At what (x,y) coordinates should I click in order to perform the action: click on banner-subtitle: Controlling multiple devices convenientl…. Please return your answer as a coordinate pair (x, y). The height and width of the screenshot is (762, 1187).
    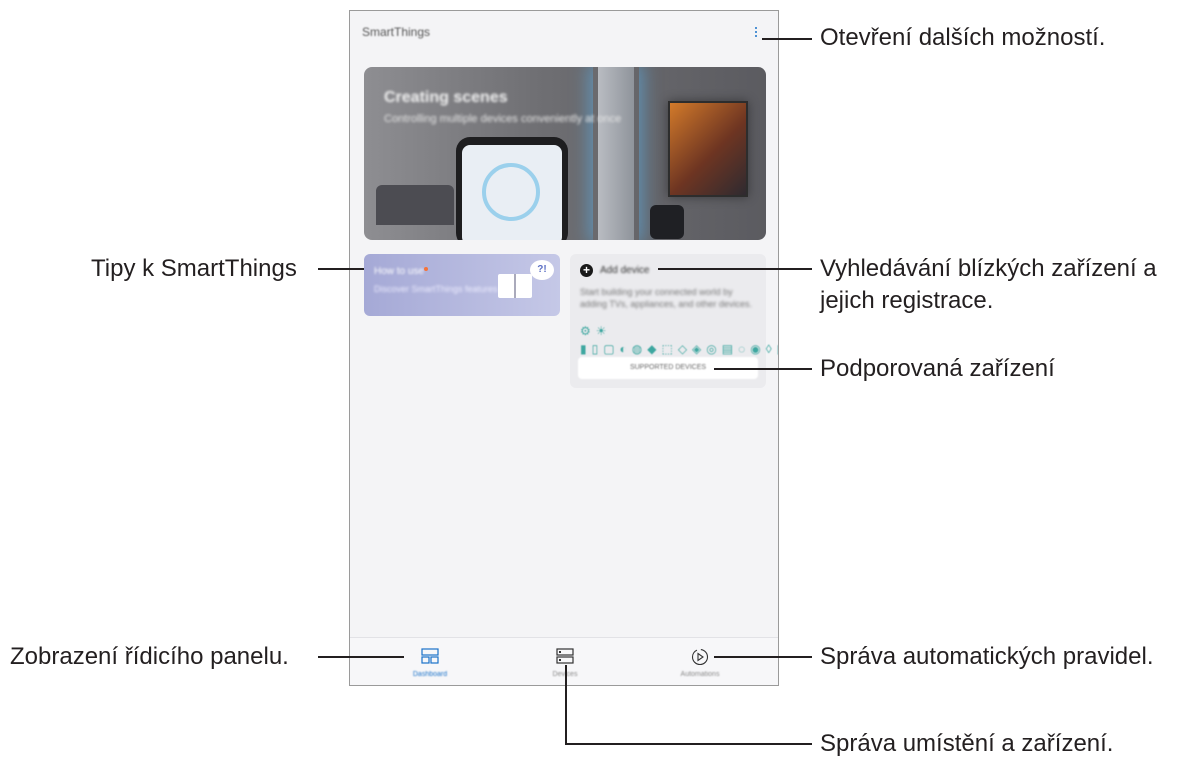
    Looking at the image, I should click on (503, 119).